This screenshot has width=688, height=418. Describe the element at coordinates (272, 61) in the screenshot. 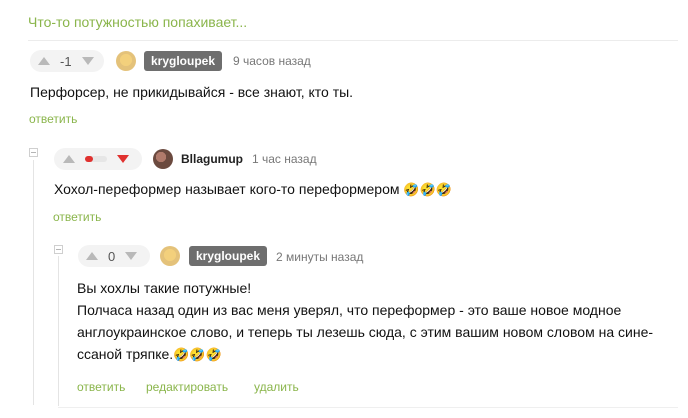

I see `comment-time: 9 часов назад` at that location.